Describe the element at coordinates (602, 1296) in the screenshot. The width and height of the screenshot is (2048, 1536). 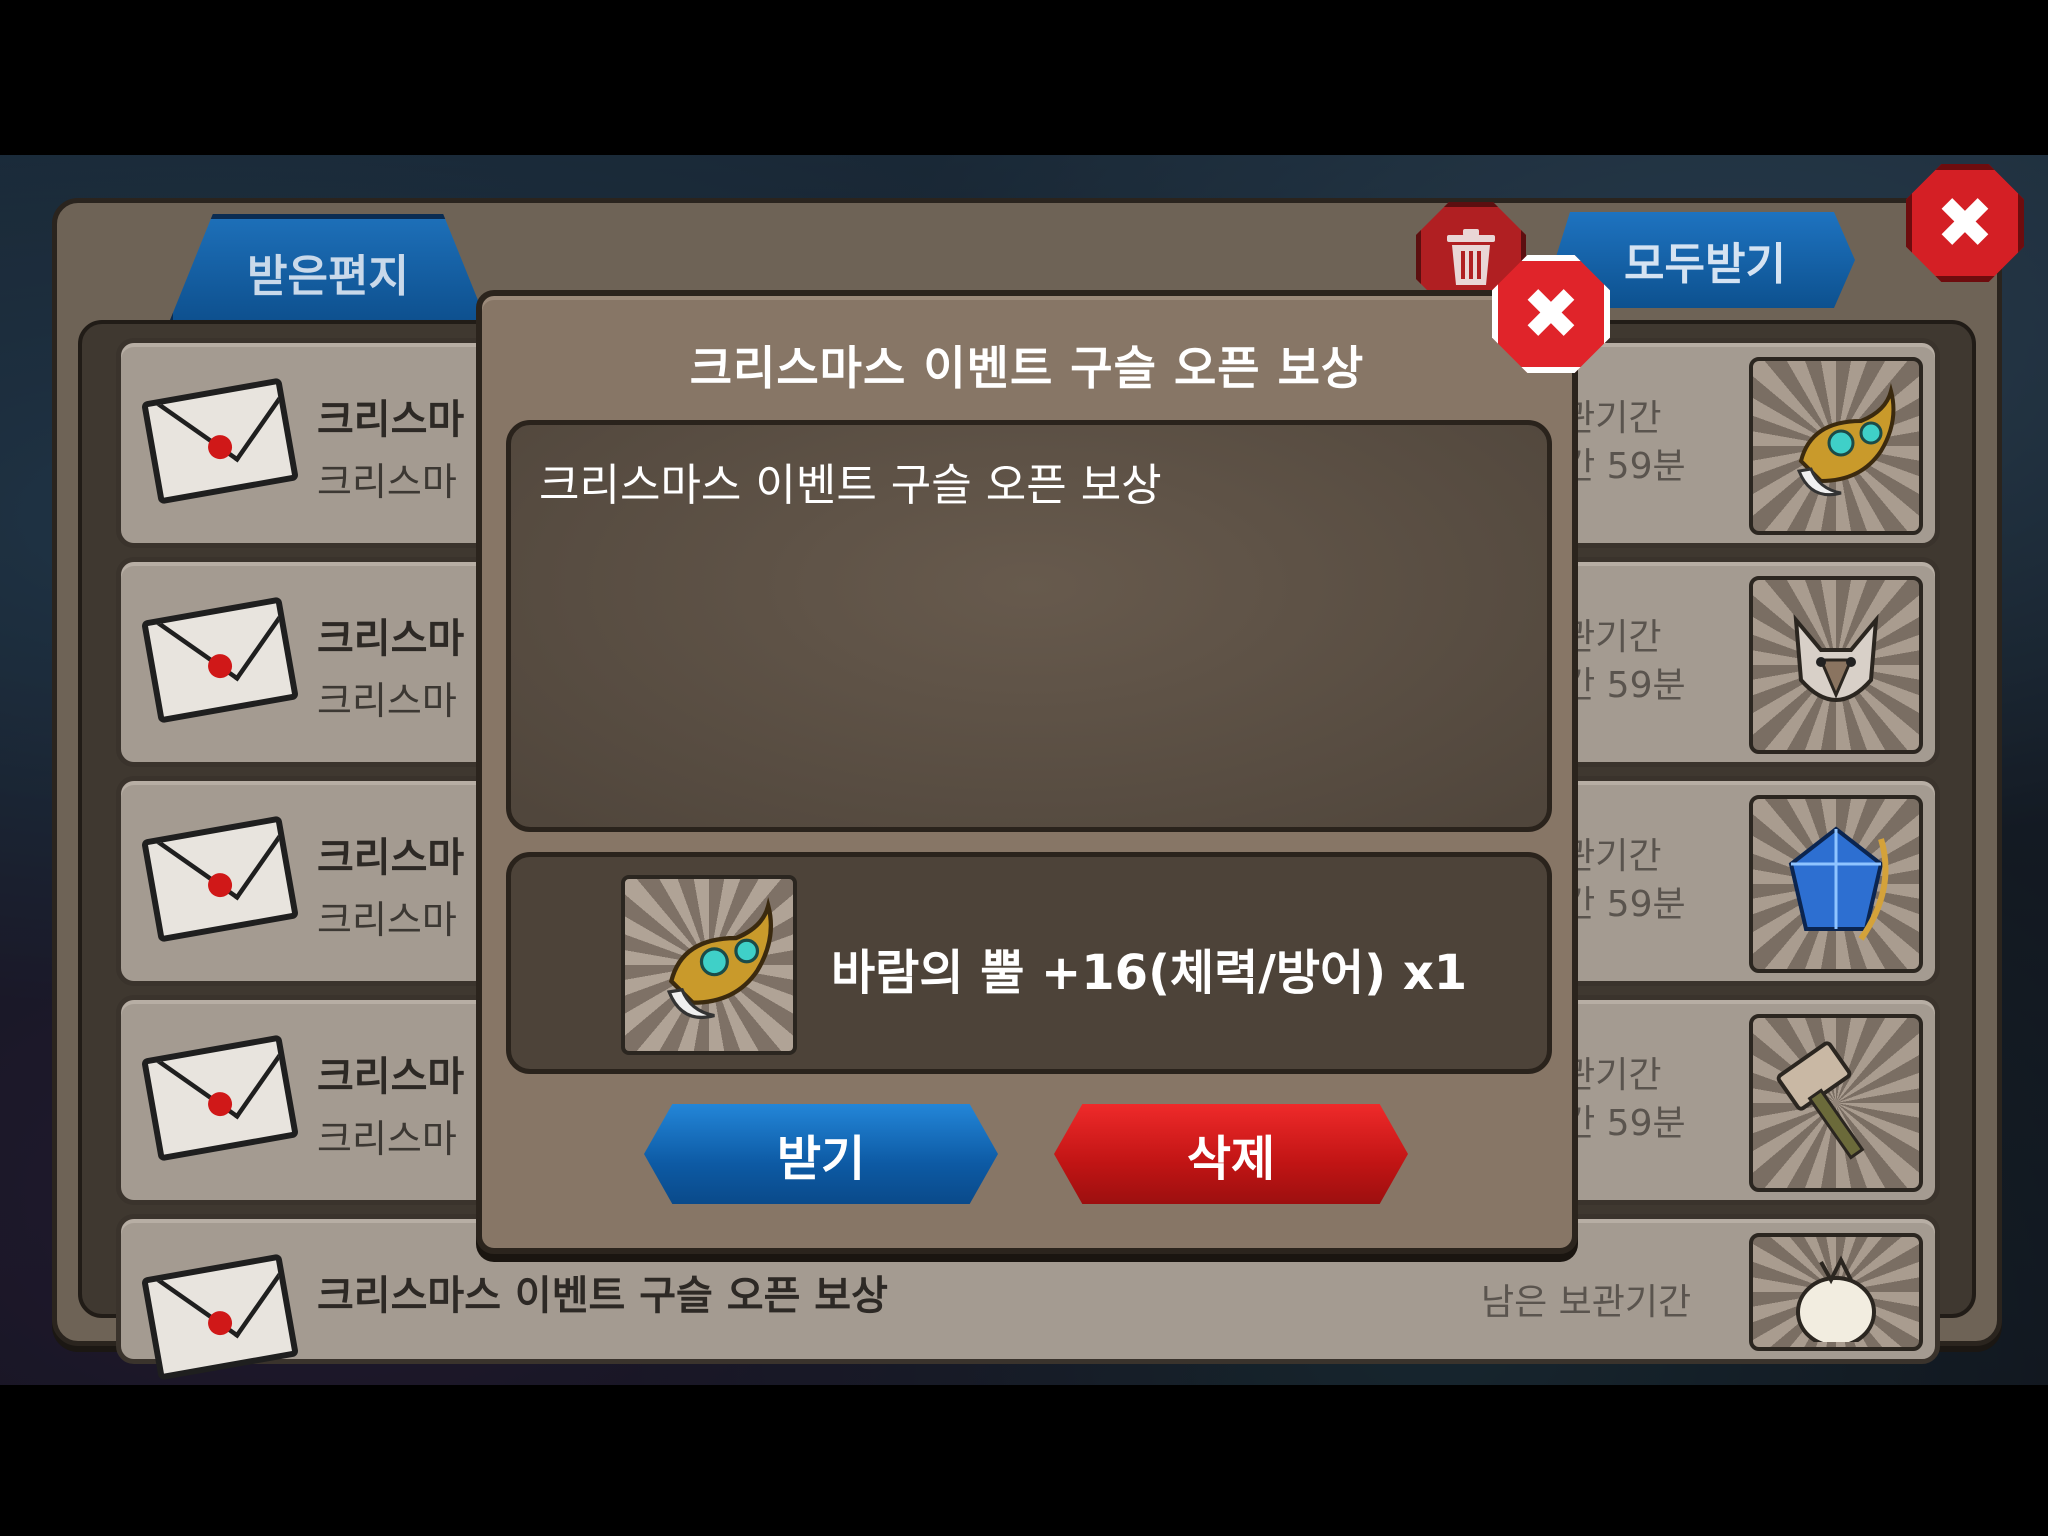
I see `mail-title: 크리스마스 이벤트 구슬 오픈 보상` at that location.